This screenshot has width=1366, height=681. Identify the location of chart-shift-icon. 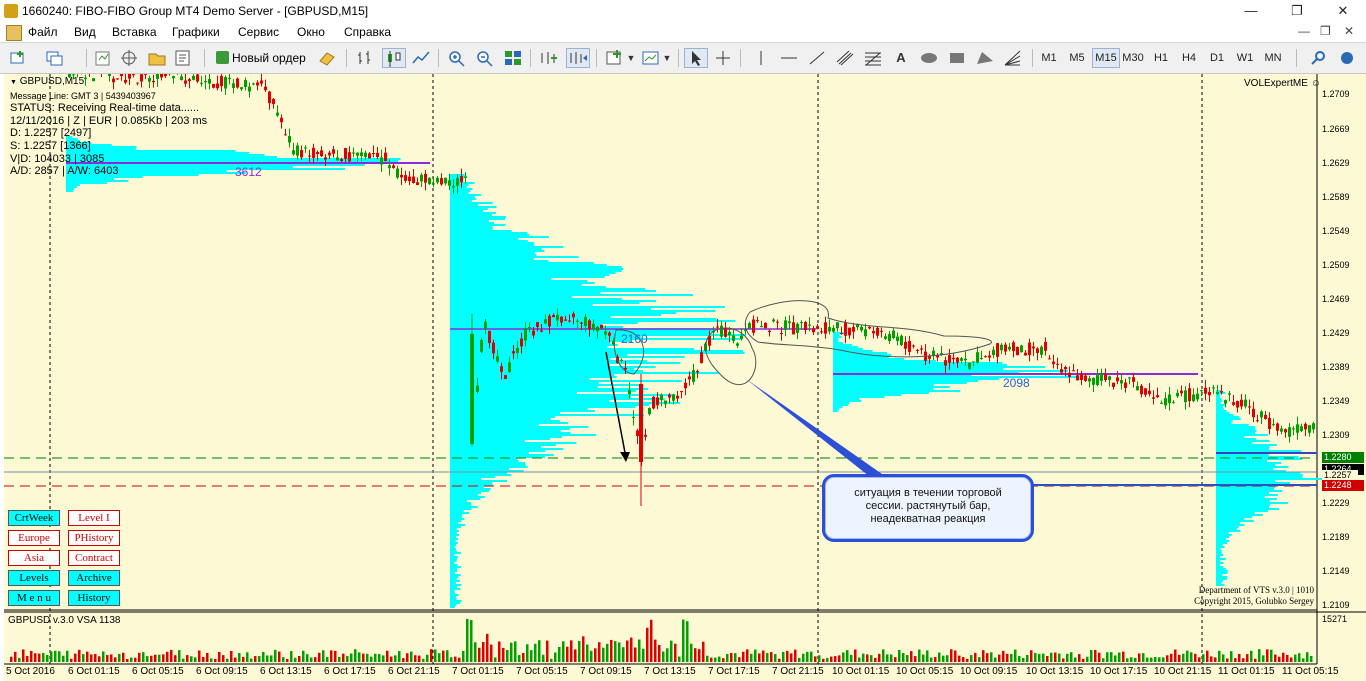
(578, 58).